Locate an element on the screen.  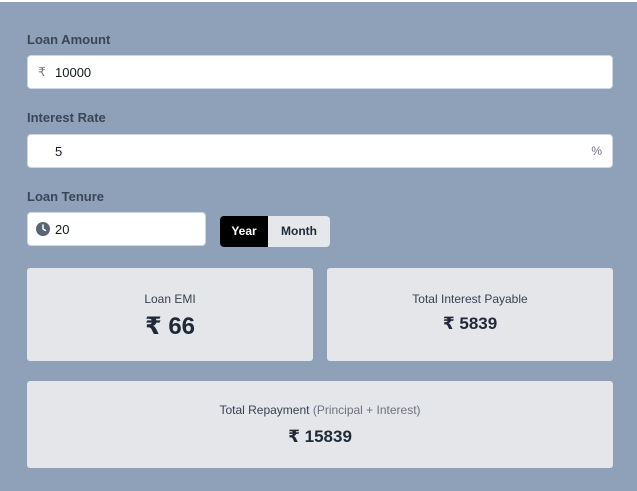
interest-rate-field: % is located at coordinates (320, 151).